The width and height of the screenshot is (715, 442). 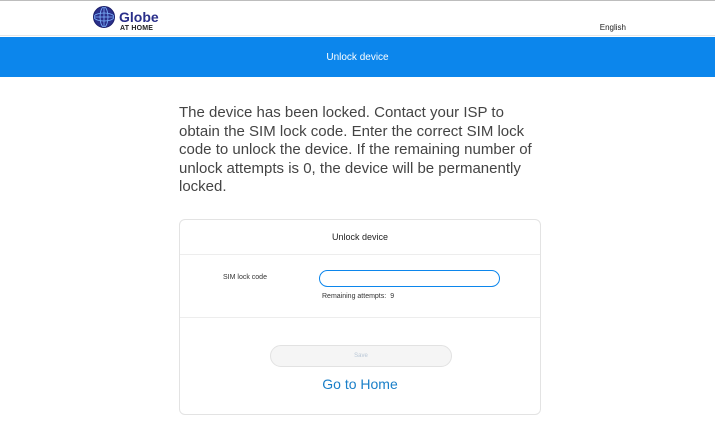 What do you see at coordinates (360, 237) in the screenshot?
I see `card-title: Unlock device` at bounding box center [360, 237].